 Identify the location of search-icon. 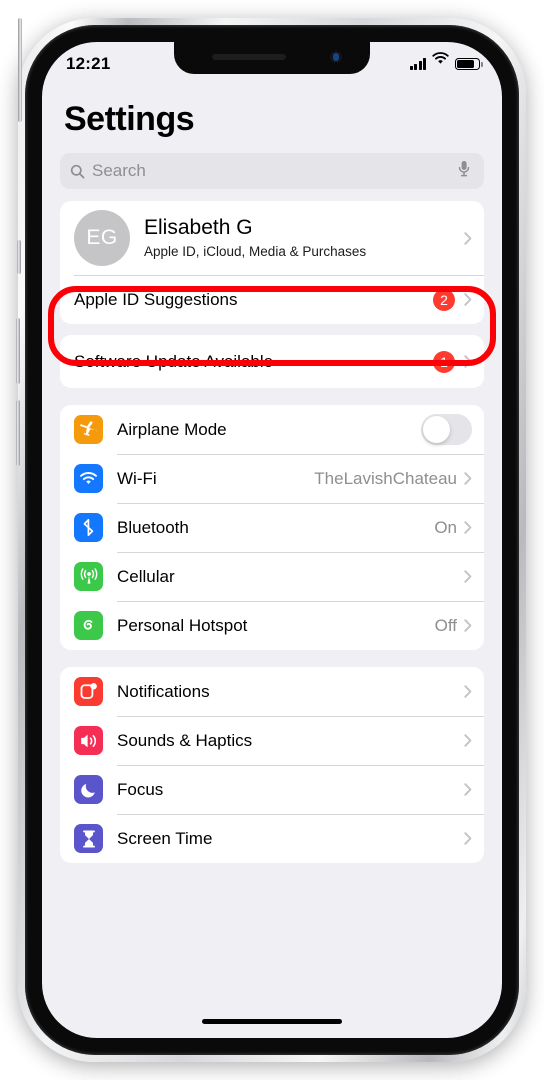
(77, 171).